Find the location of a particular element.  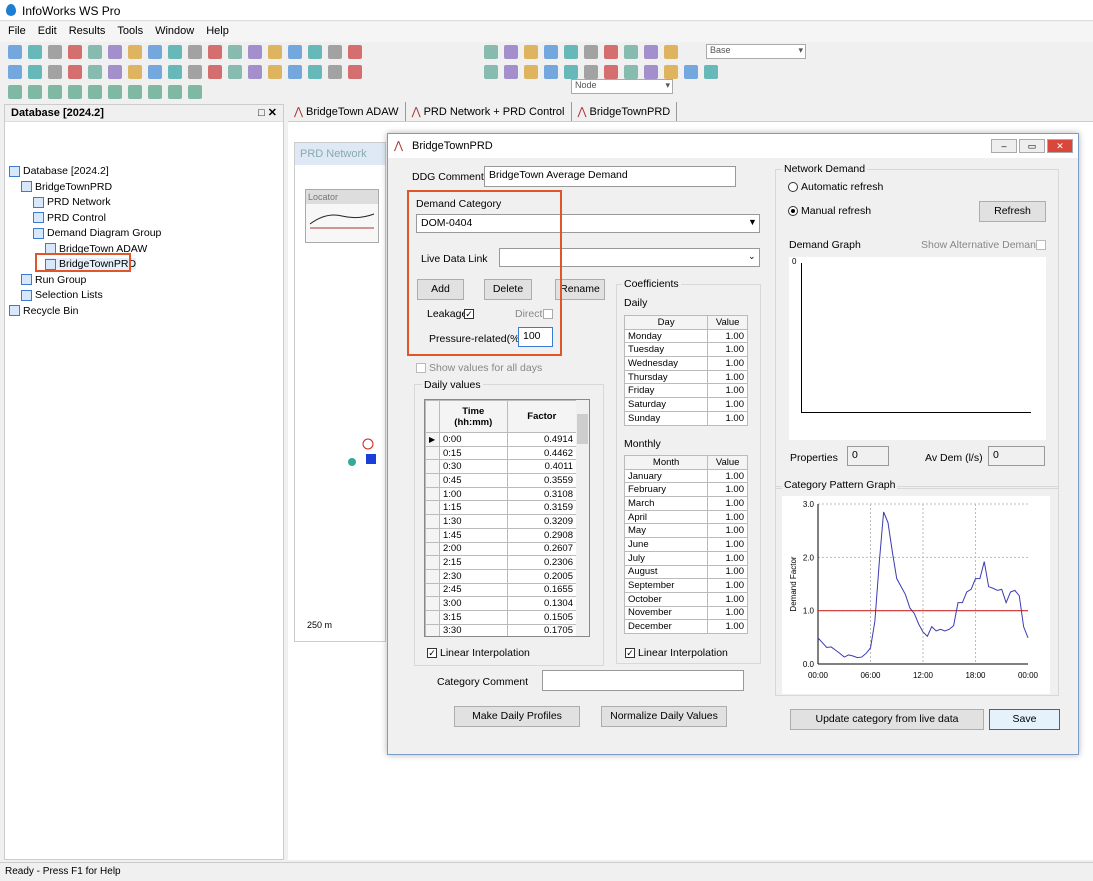

table-row: March 1.00 is located at coordinates (685, 503).